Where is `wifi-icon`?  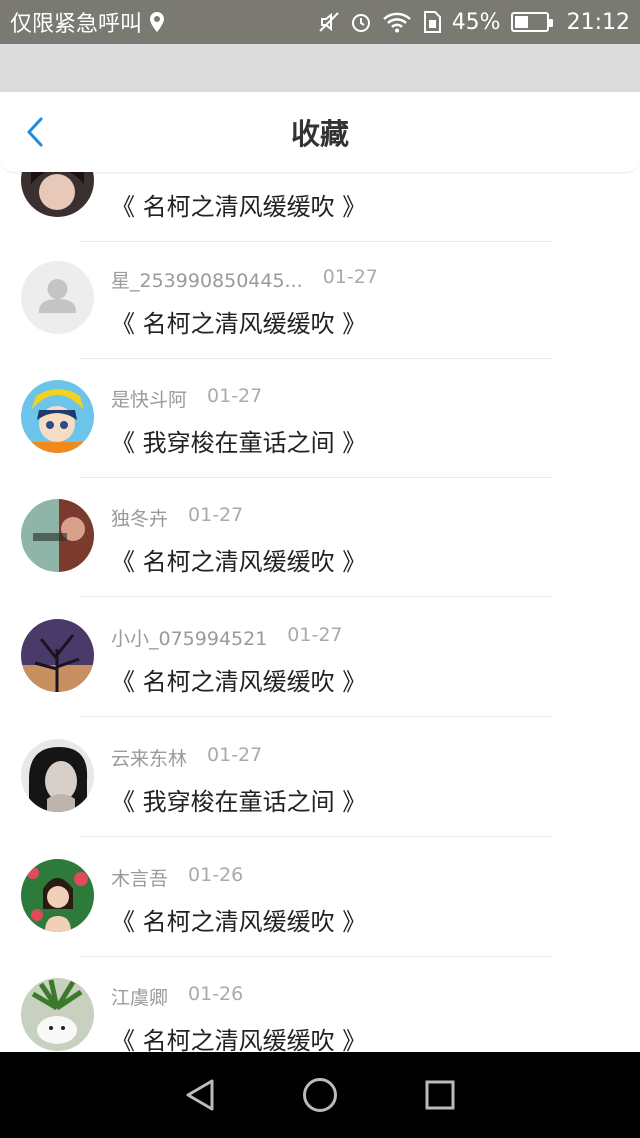
wifi-icon is located at coordinates (397, 22).